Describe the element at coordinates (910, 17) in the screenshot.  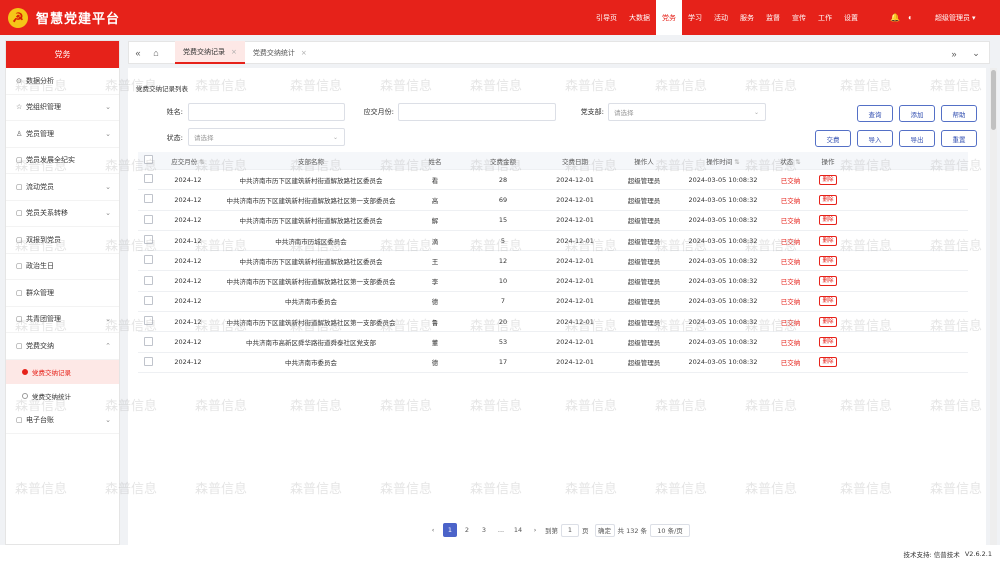
I see `theme-icon: ◐` at that location.